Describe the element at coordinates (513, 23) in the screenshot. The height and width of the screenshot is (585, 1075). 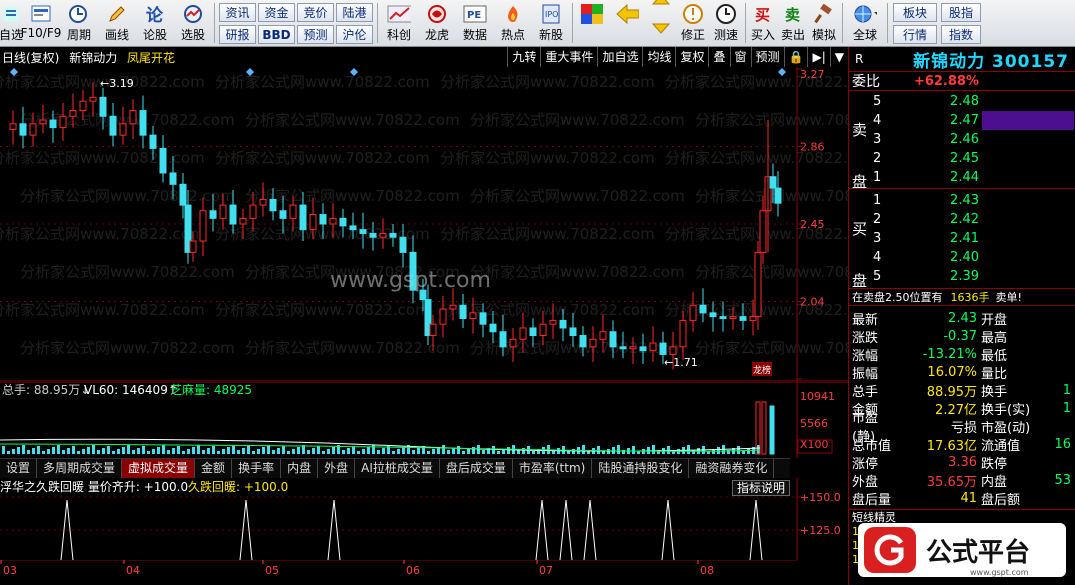
I see `tb-hot: 热点` at that location.